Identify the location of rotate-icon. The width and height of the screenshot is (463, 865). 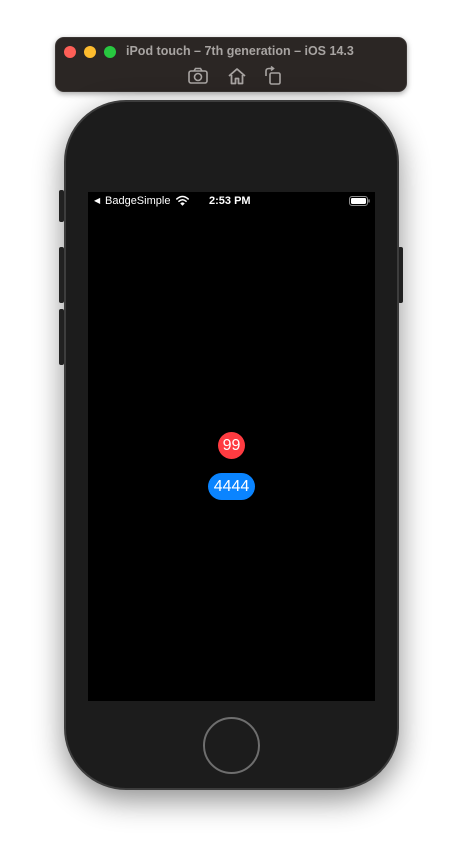
(273, 76).